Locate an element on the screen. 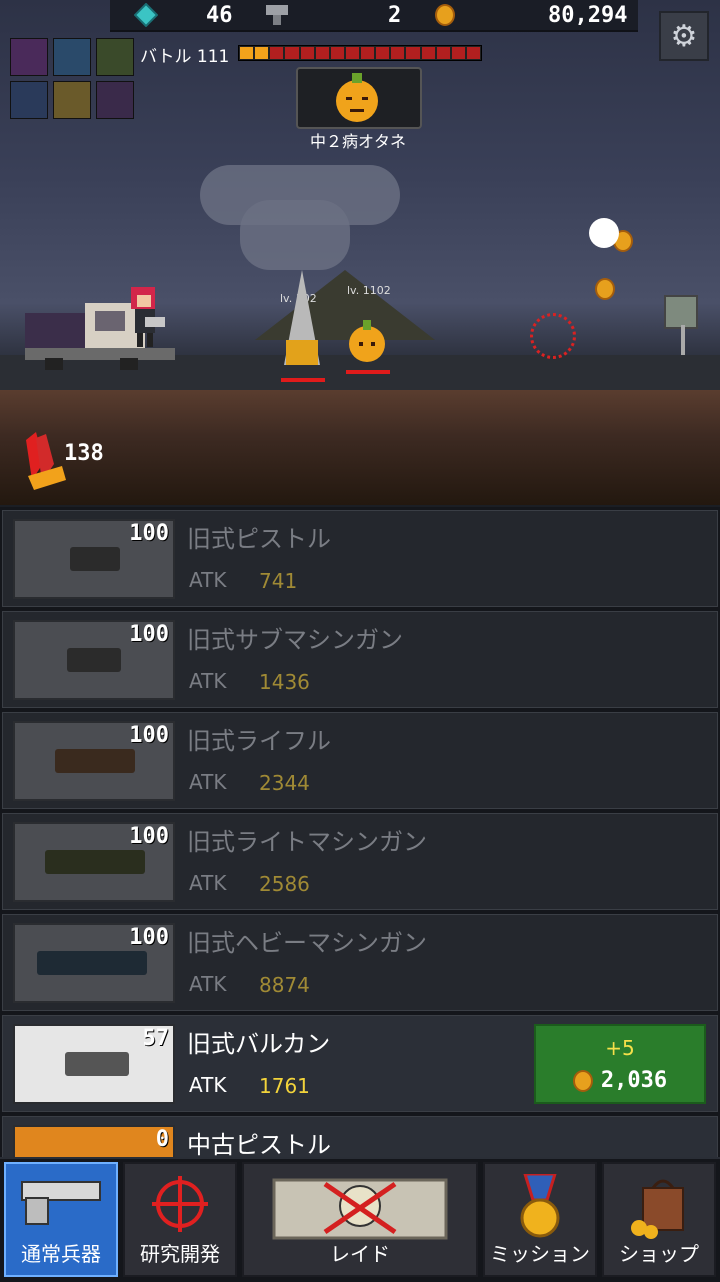 The width and height of the screenshot is (720, 1282). upgrade-cost: 2,036 is located at coordinates (620, 1080).